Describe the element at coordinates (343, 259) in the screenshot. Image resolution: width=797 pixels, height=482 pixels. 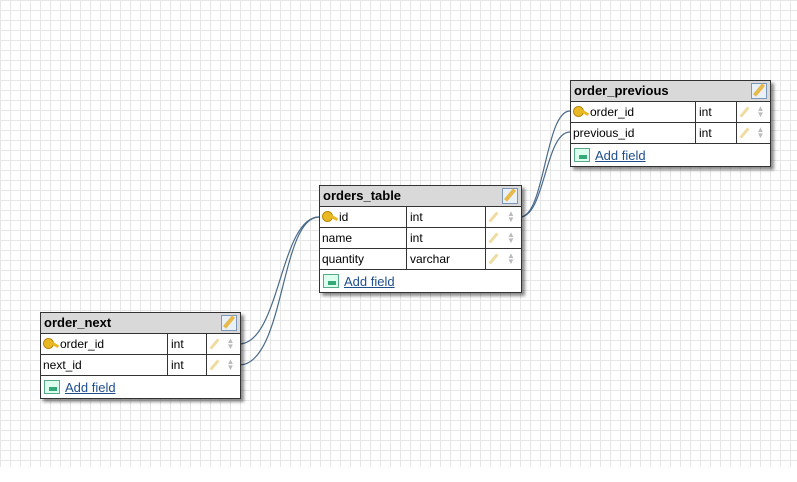
I see `field-name: quantity` at that location.